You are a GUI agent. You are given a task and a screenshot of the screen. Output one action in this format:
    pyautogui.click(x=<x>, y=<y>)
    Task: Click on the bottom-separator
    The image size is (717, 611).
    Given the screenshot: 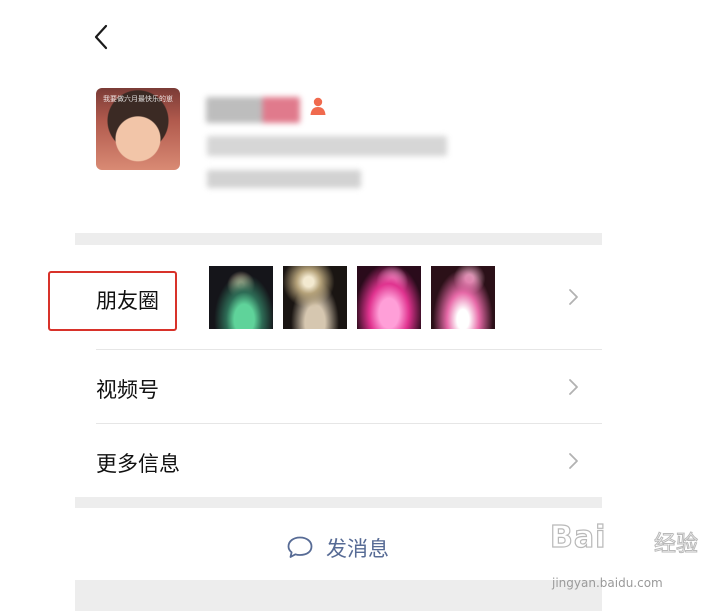 What is the action you would take?
    pyautogui.click(x=338, y=595)
    